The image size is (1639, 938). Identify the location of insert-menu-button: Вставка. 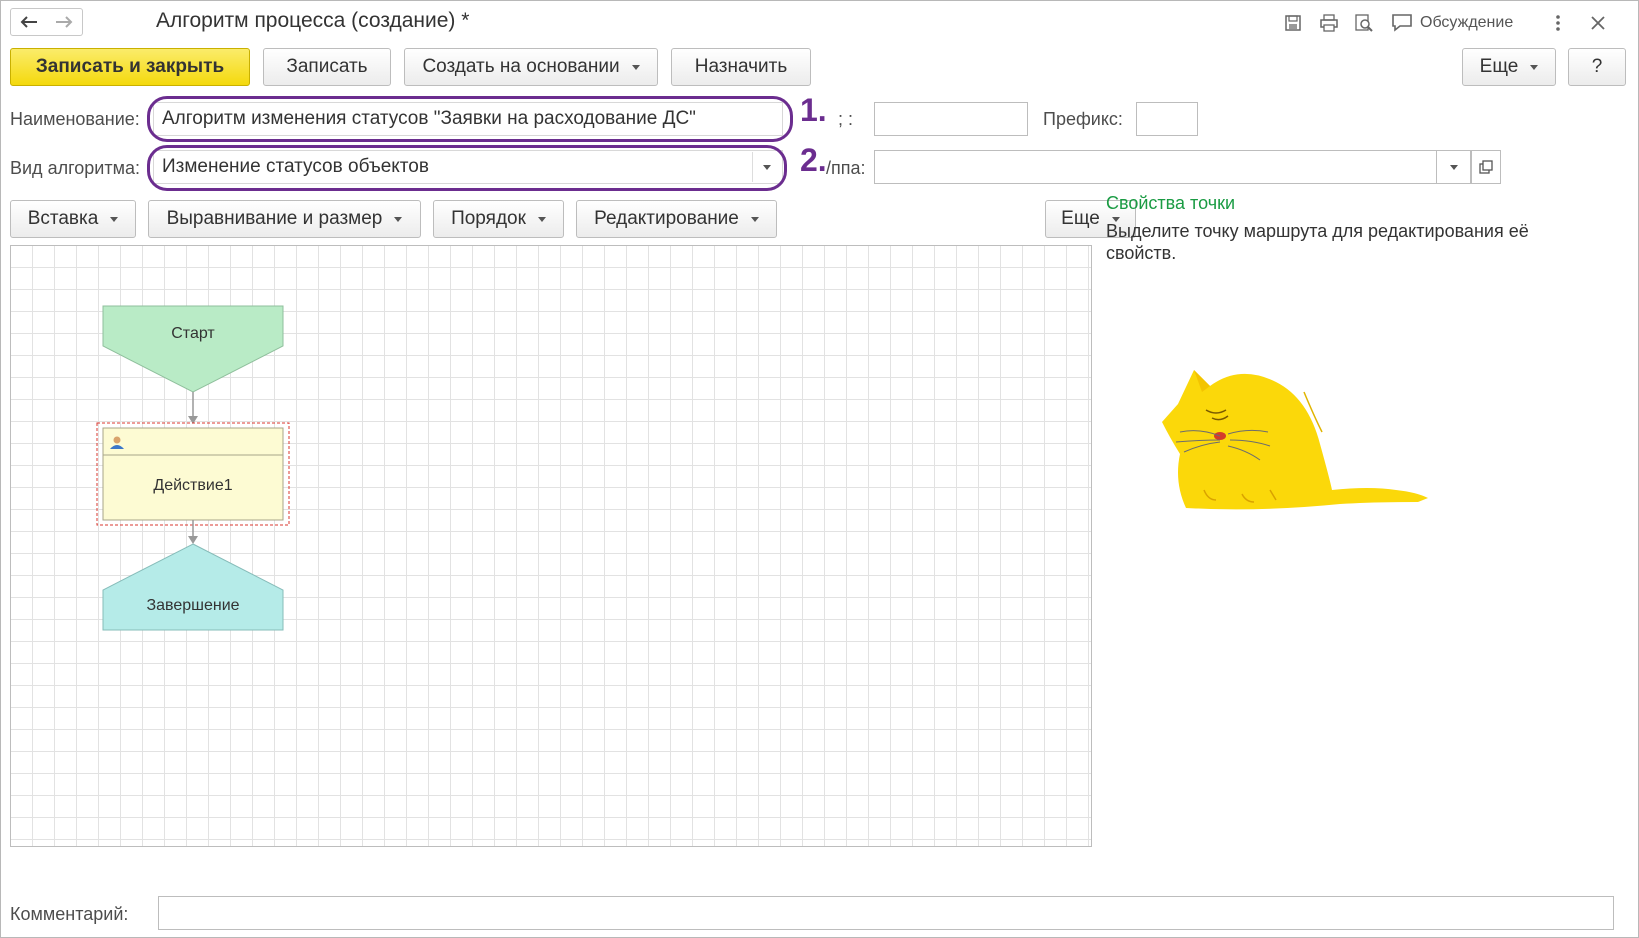
(73, 219).